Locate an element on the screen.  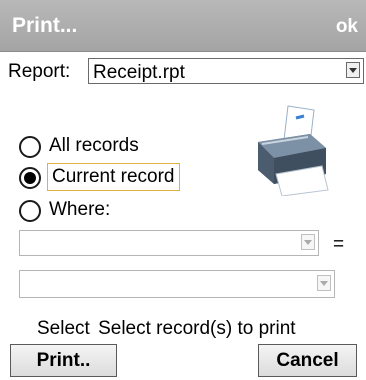
report-label: Report: is located at coordinates (39, 71).